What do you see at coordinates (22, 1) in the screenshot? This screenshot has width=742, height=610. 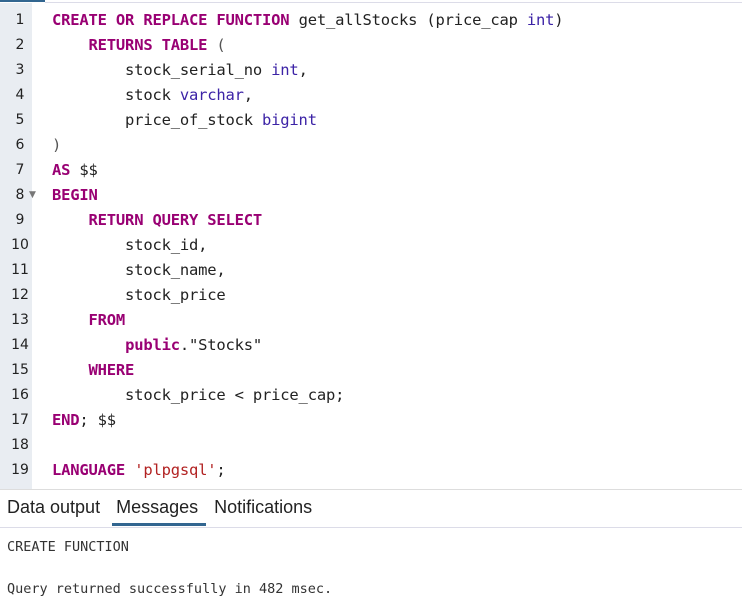 I see `editor-tab-indicator` at bounding box center [22, 1].